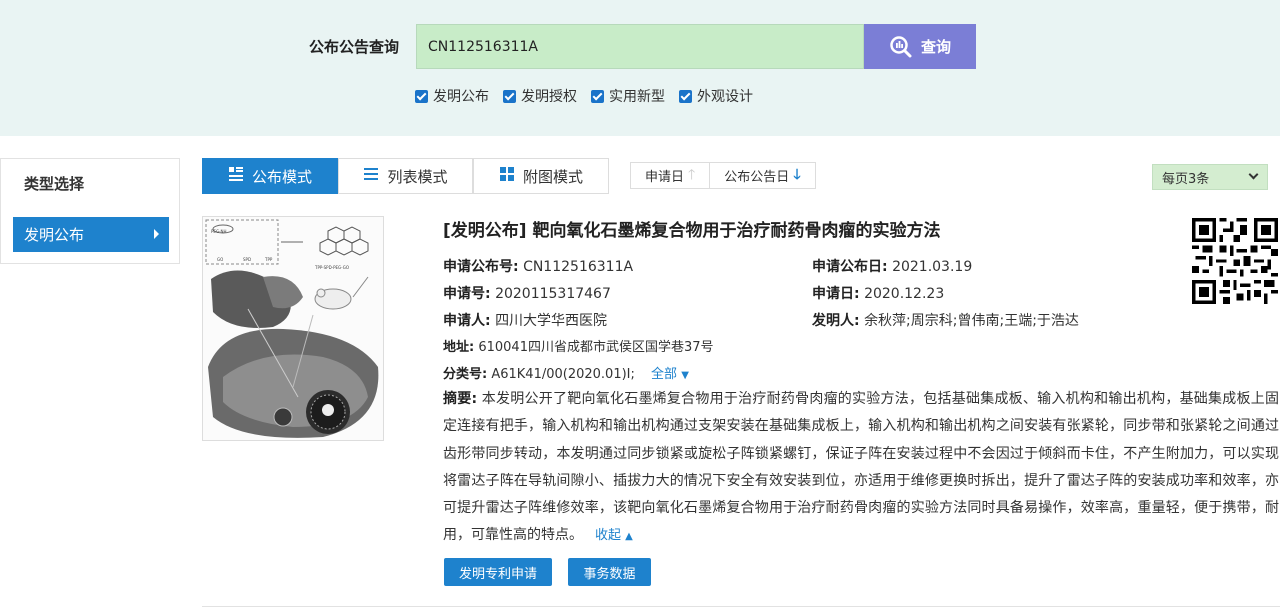 The height and width of the screenshot is (611, 1280). What do you see at coordinates (331, 267) in the screenshot?
I see `figure-label: TPP-SPD-PEG-GO` at bounding box center [331, 267].